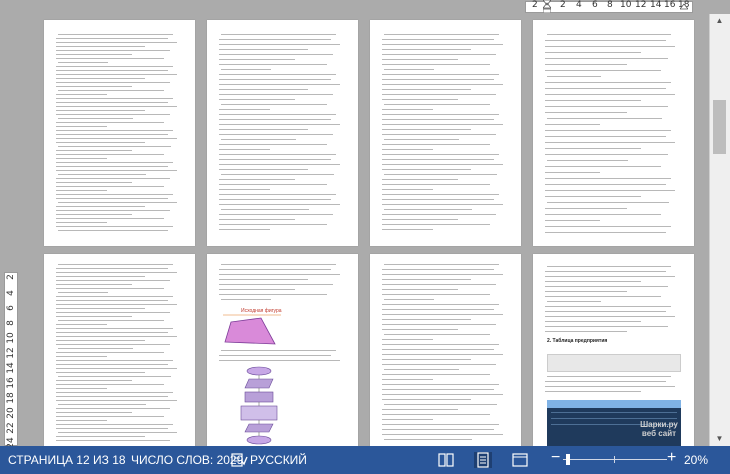 This screenshot has width=730, height=474. I want to click on print-layout-icon, so click(483, 460).